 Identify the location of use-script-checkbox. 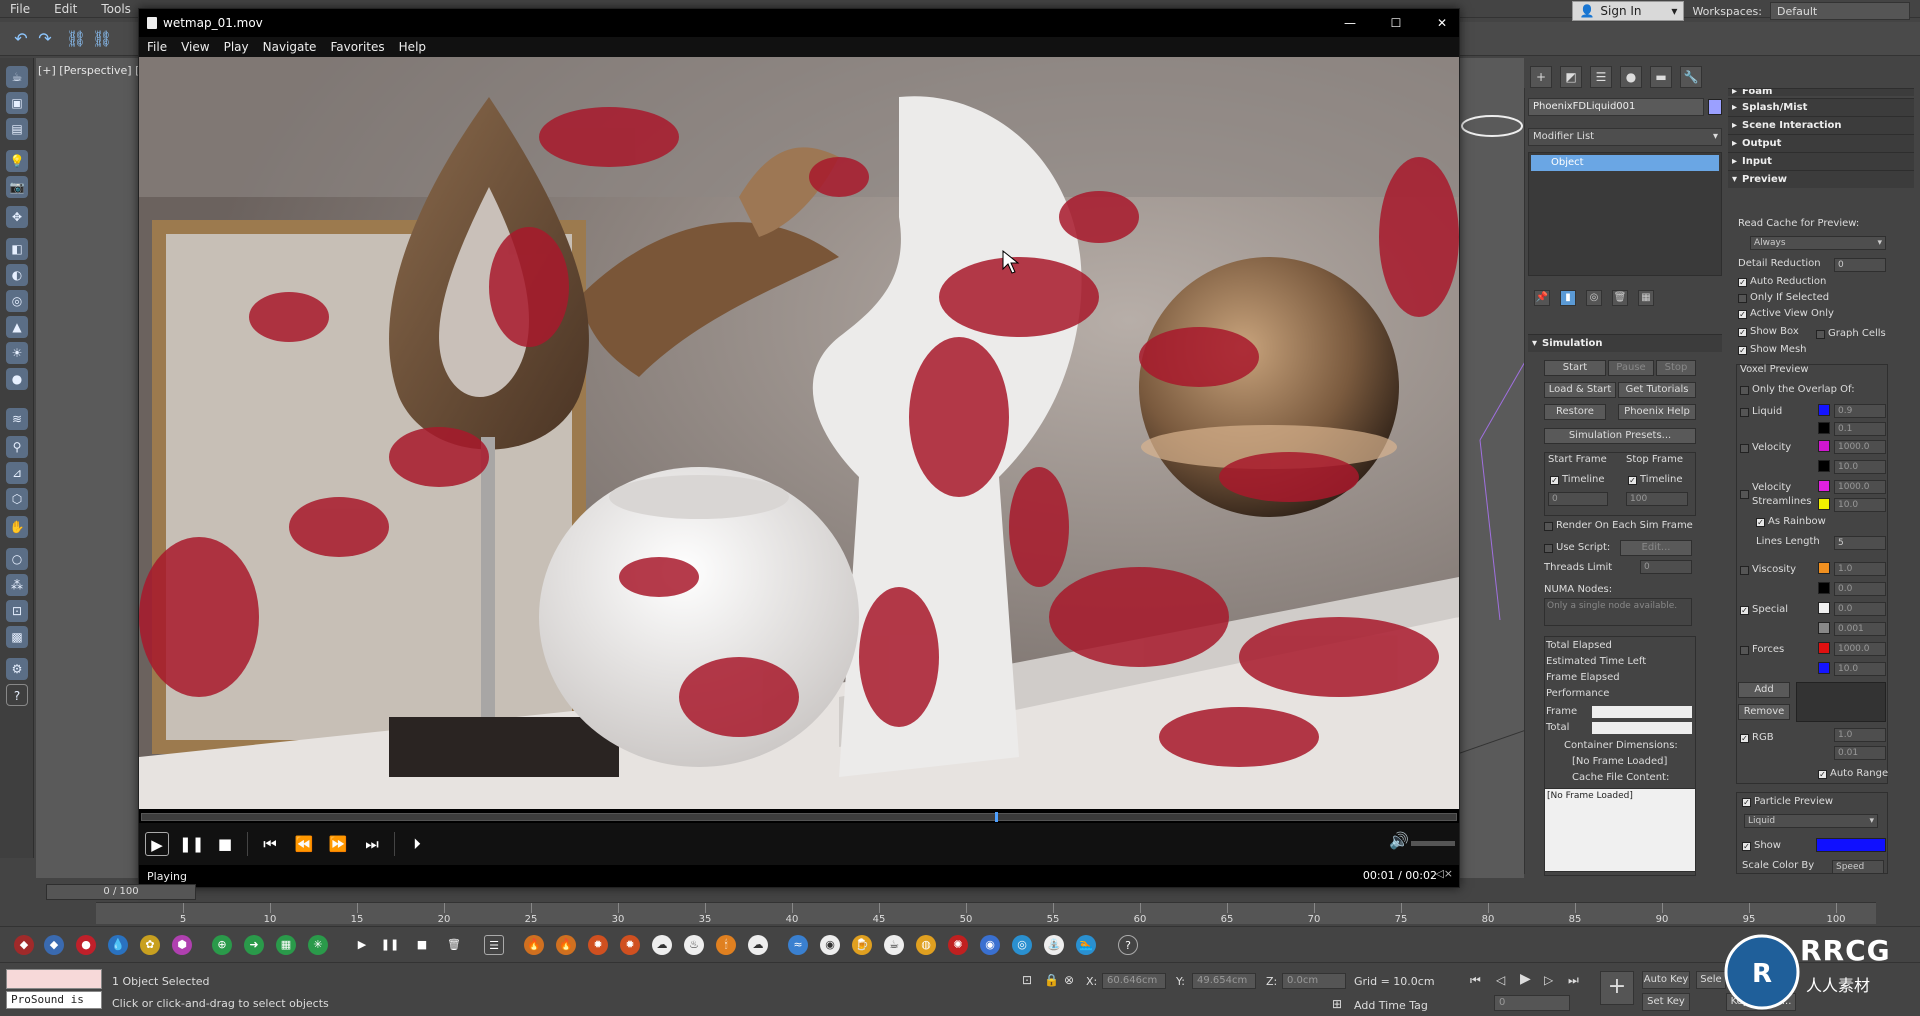
(1548, 548).